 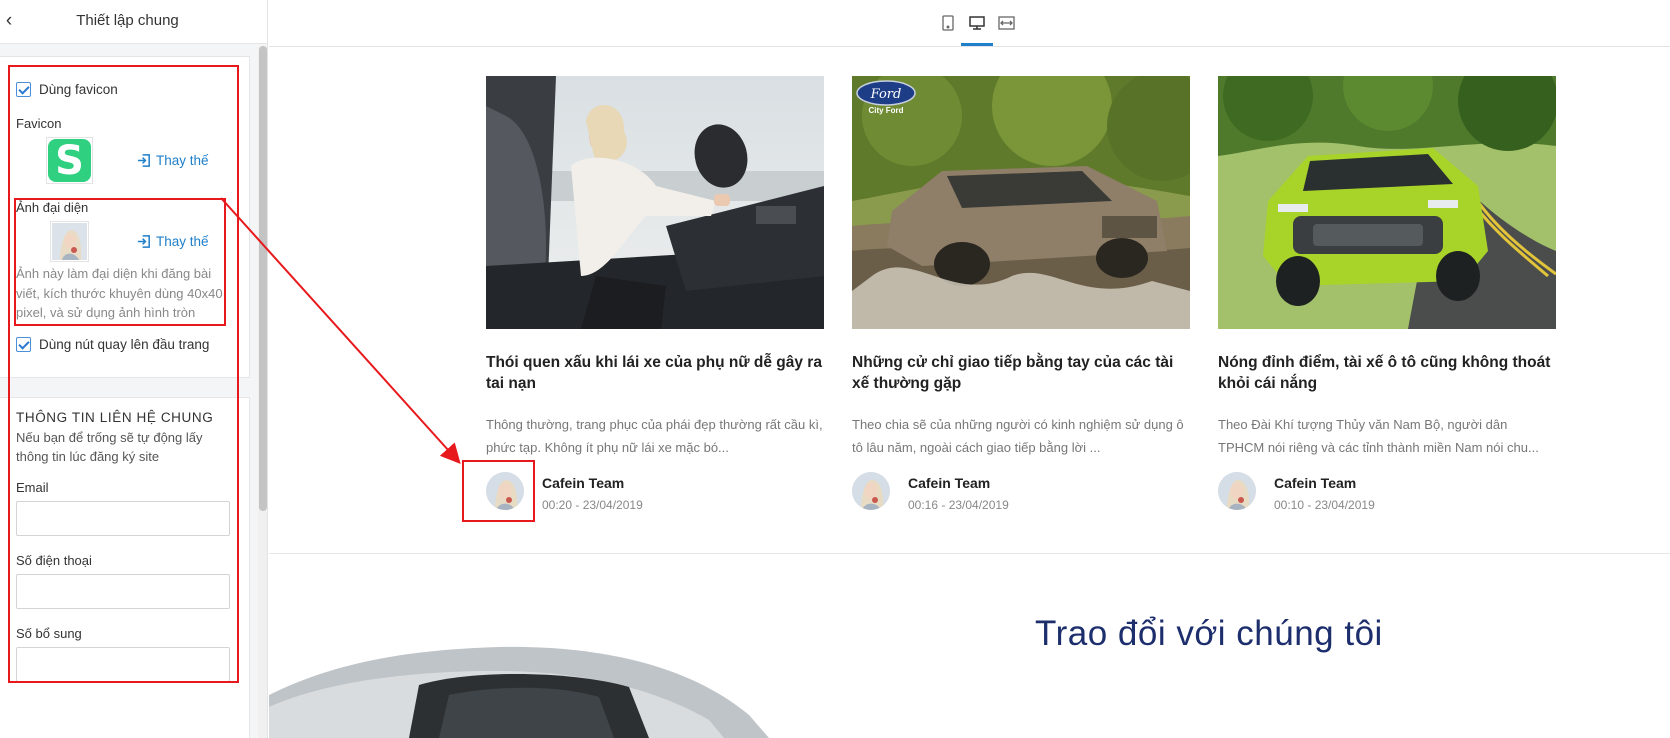 What do you see at coordinates (340, 330) in the screenshot?
I see `annotation-arrow` at bounding box center [340, 330].